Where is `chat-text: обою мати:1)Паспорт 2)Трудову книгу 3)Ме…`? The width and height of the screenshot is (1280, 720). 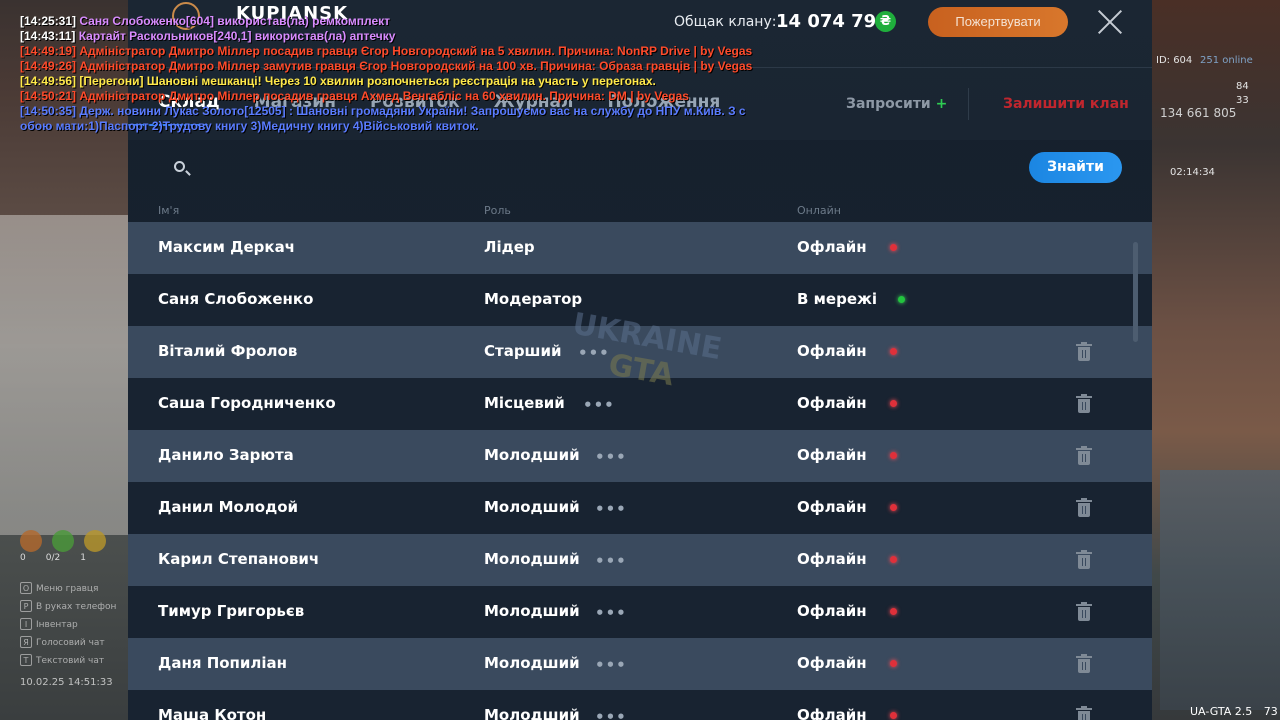
chat-text: обою мати:1)Паспорт 2)Трудову книгу 3)Ме… is located at coordinates (249, 126).